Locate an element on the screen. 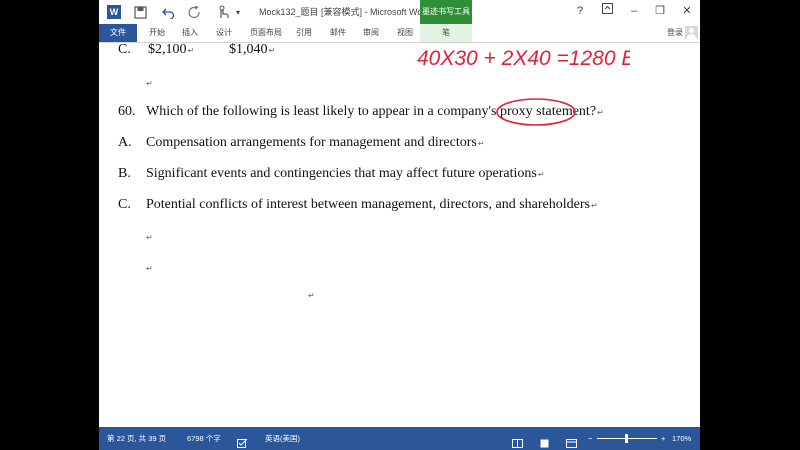 This screenshot has height=450, width=800. tab-file: 文件 is located at coordinates (118, 33).